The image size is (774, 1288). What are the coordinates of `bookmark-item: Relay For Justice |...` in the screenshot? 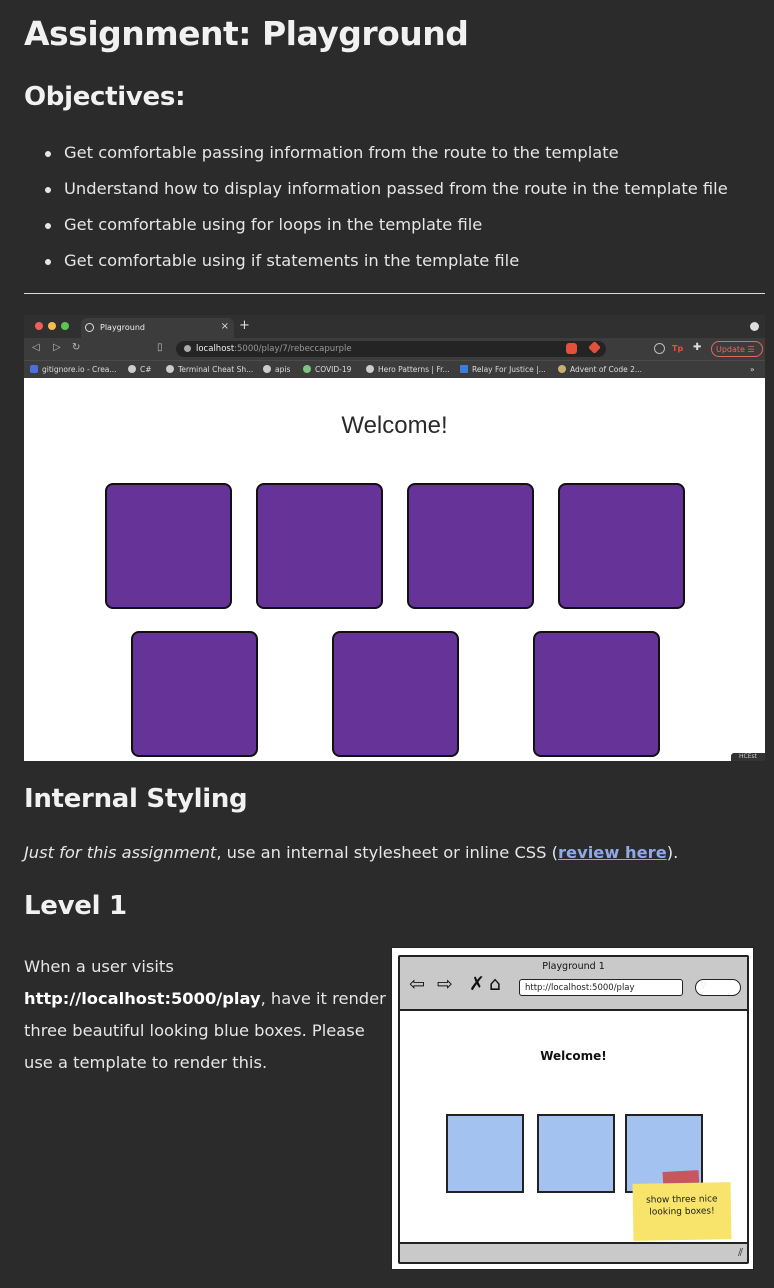 It's located at (503, 369).